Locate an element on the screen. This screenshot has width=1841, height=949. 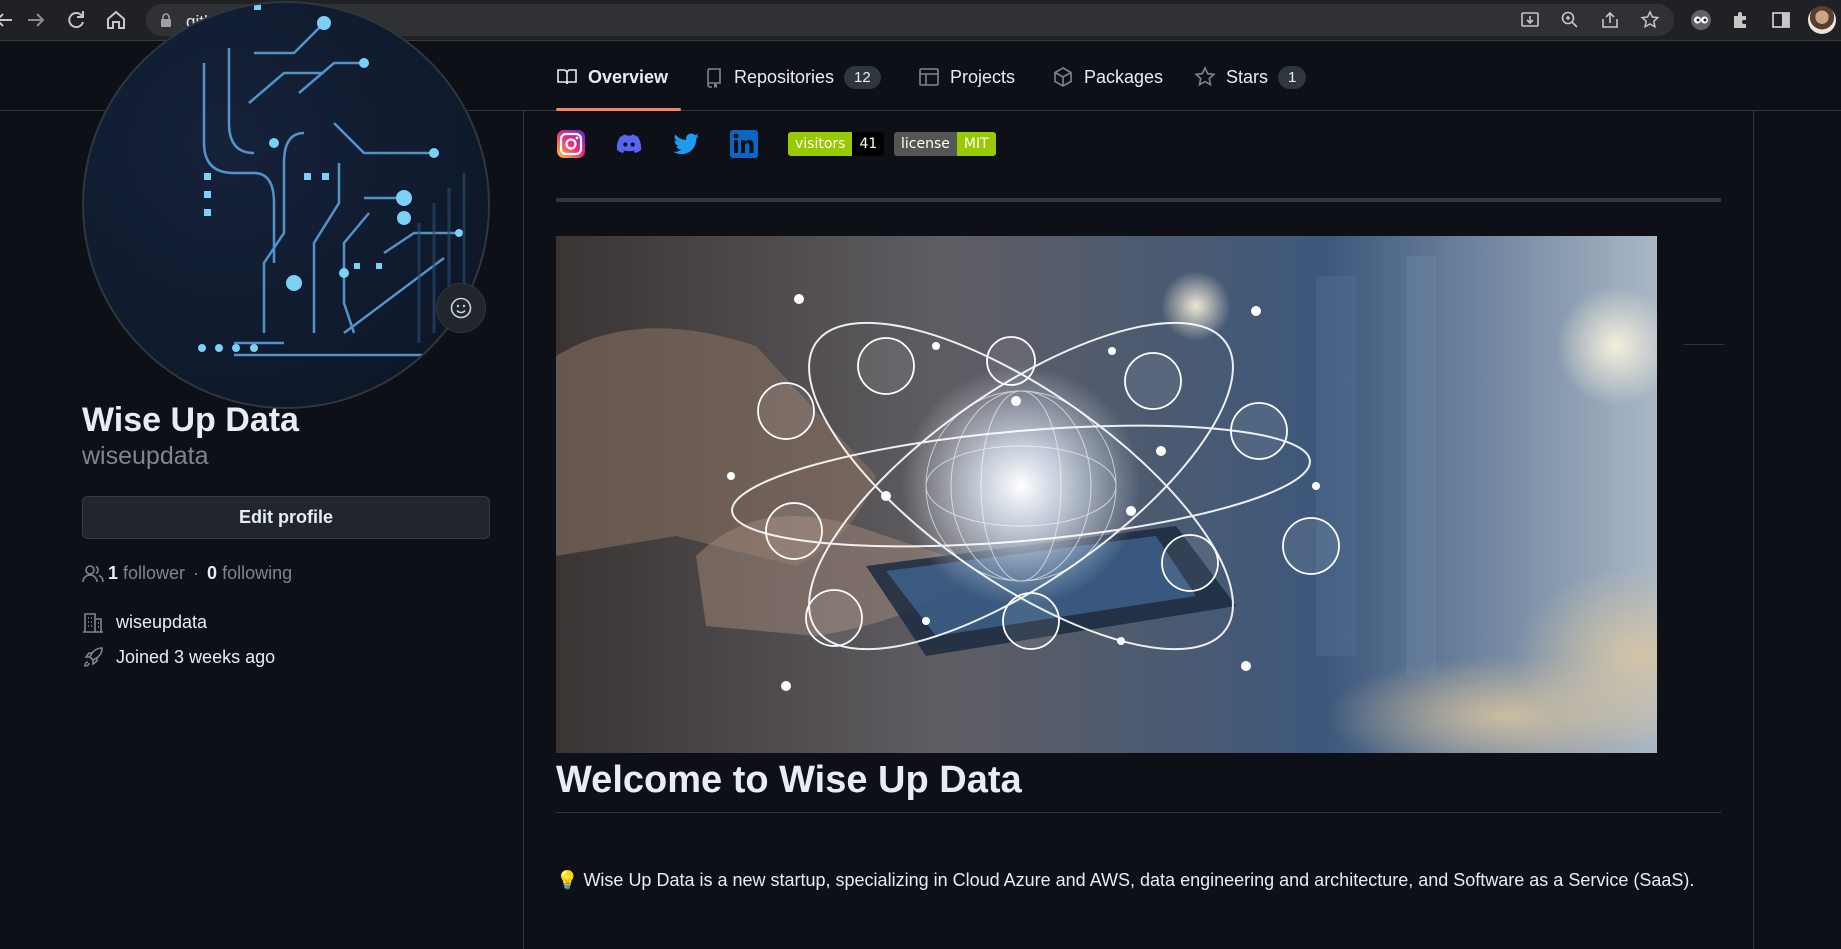
joined-text: Joined 3 weeks ago is located at coordinates (196, 656).